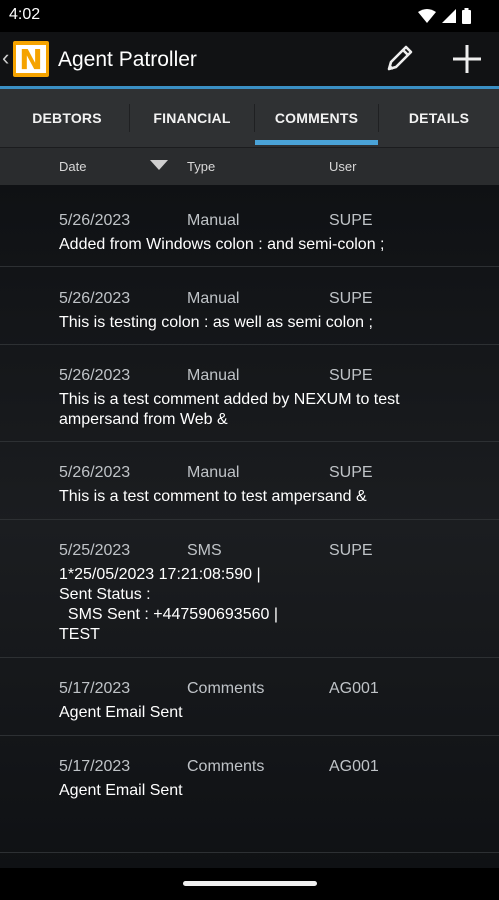  I want to click on back-chevron-icon: ‹, so click(7, 58).